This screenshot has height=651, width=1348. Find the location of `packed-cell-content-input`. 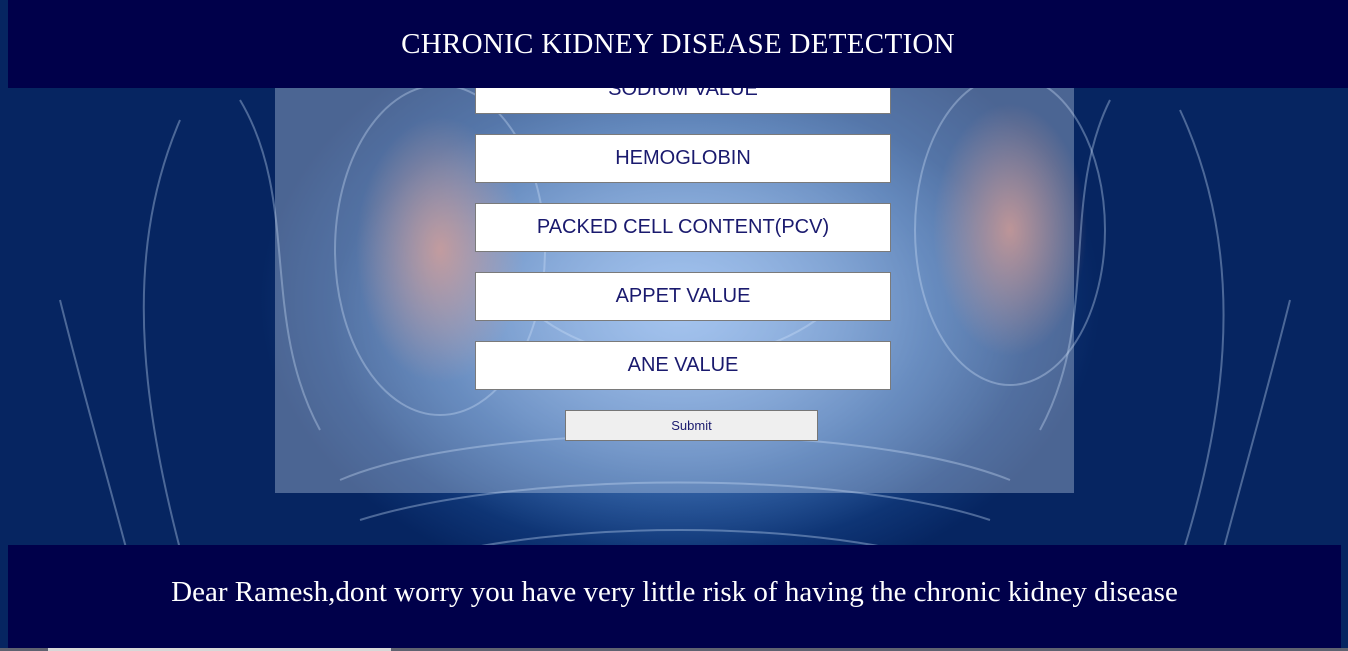

packed-cell-content-input is located at coordinates (683, 227).